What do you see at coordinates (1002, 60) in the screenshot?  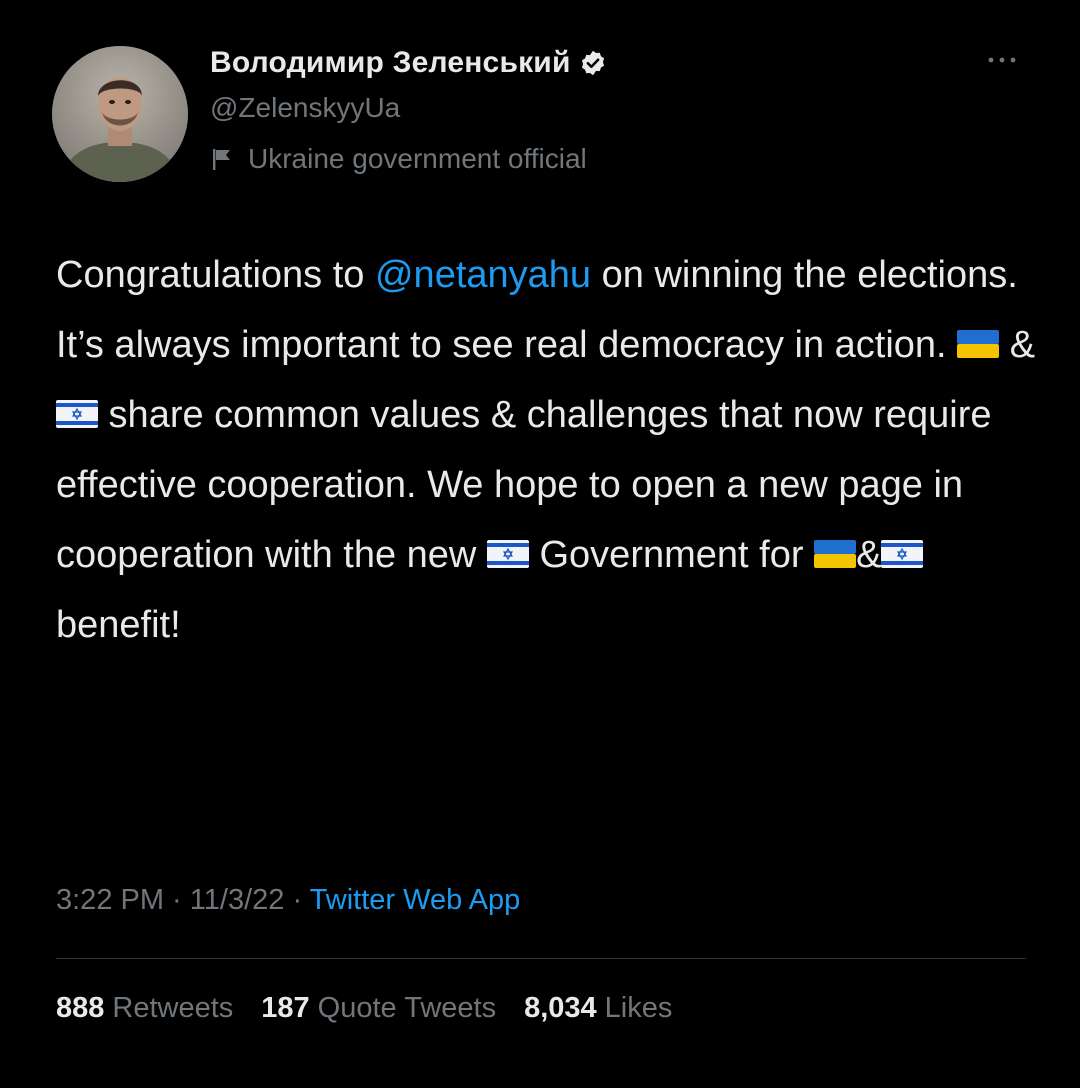 I see `more-options-icon` at bounding box center [1002, 60].